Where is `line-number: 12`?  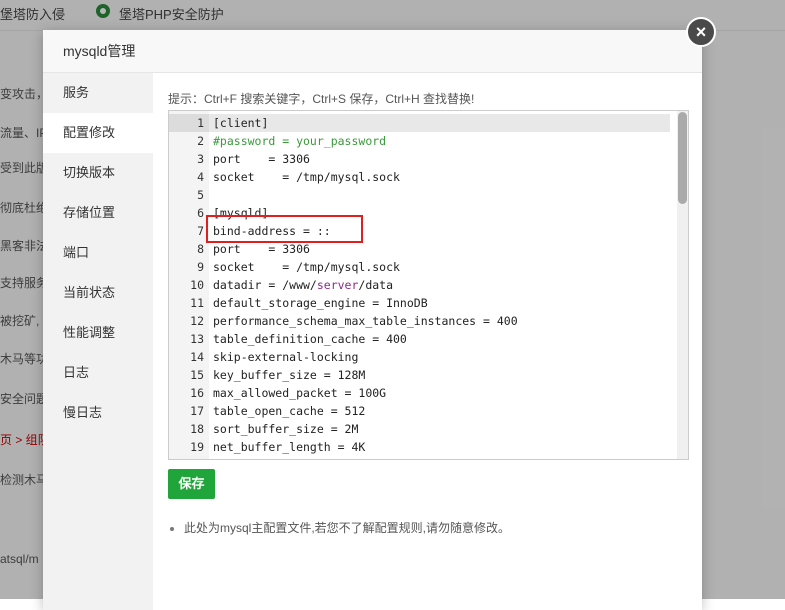 line-number: 12 is located at coordinates (197, 321).